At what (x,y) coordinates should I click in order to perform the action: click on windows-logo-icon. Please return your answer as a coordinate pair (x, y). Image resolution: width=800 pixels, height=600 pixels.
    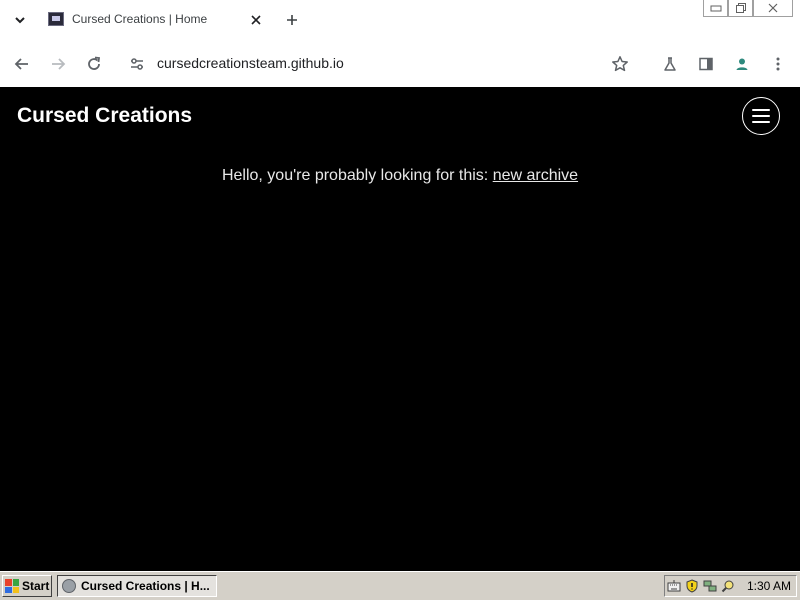
    Looking at the image, I should click on (12, 586).